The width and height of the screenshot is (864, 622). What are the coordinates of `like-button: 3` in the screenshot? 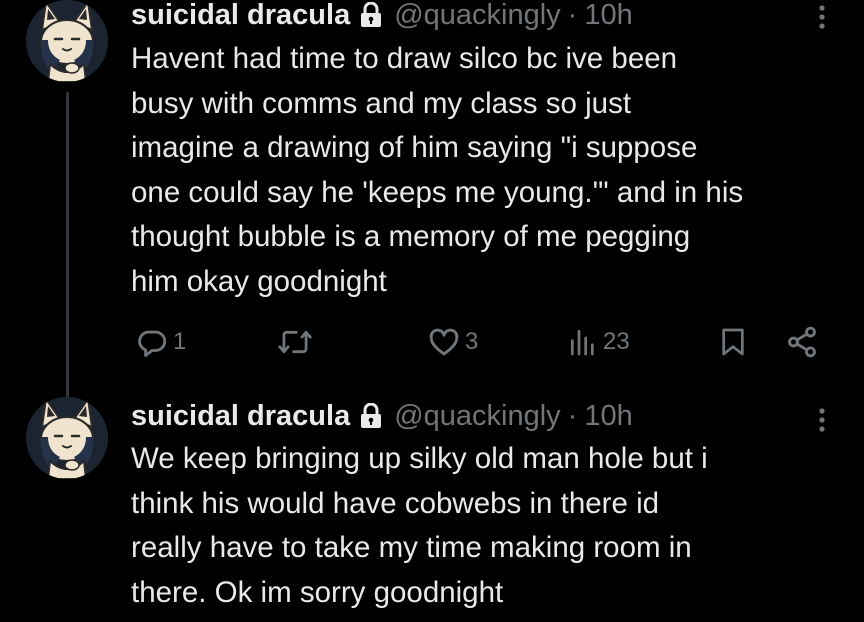 It's located at (452, 342).